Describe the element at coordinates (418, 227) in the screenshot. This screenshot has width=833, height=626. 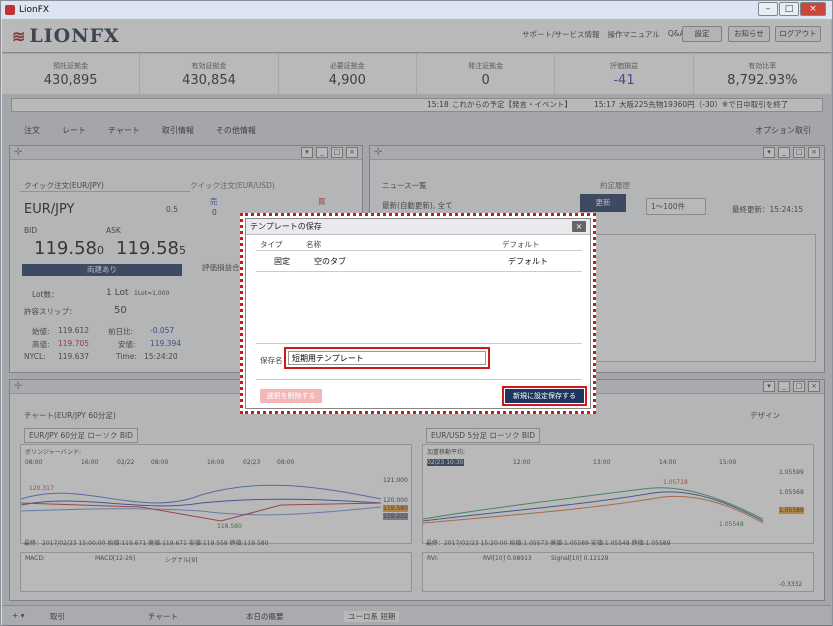
I see `dialog-title: テンプレートの保存` at that location.